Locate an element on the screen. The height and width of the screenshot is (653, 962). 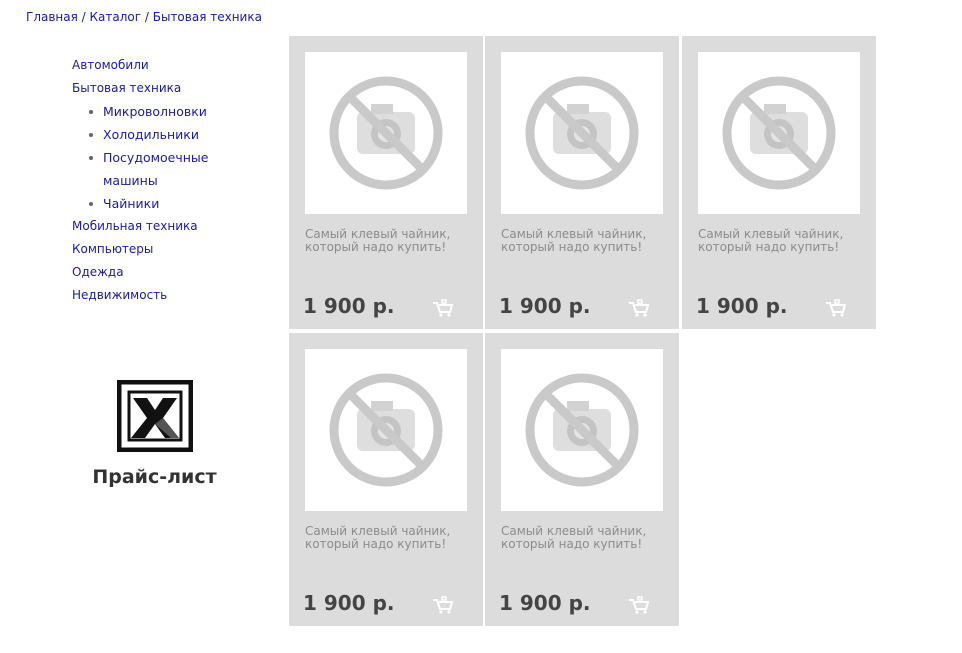
excel-icon is located at coordinates (154, 416).